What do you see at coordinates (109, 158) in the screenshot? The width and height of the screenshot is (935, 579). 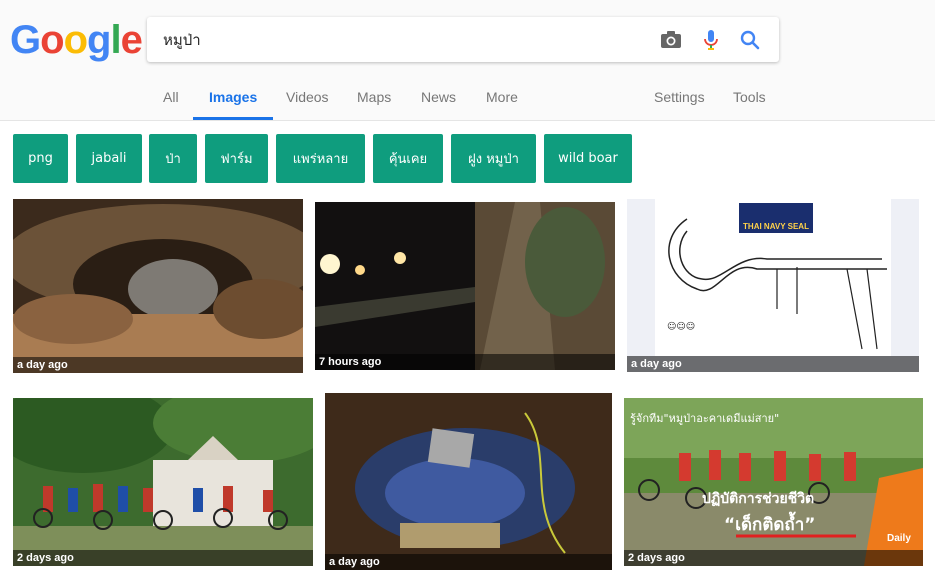 I see `chip-jabali: jabali` at bounding box center [109, 158].